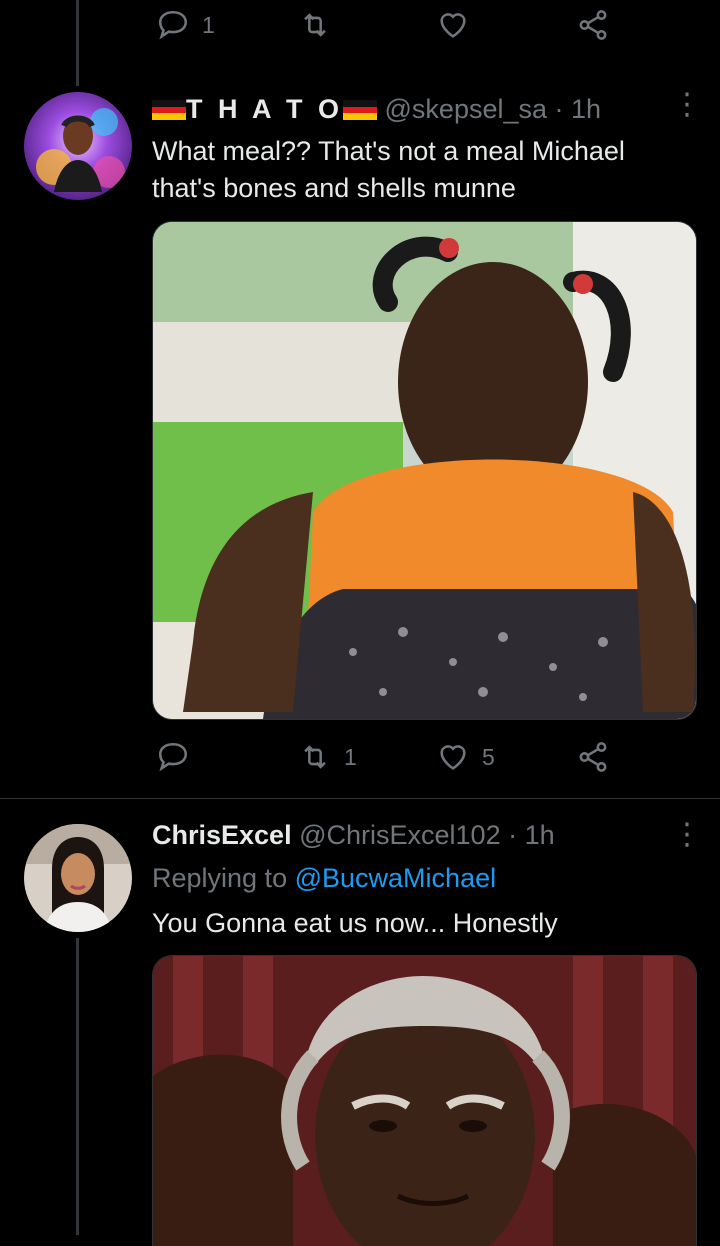 The width and height of the screenshot is (720, 1246). What do you see at coordinates (360, 798) in the screenshot?
I see `tweet-divider` at bounding box center [360, 798].